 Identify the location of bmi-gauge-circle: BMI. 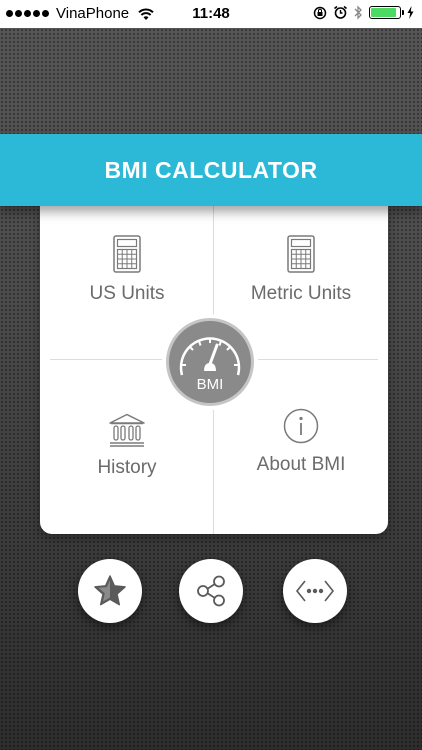
(210, 362).